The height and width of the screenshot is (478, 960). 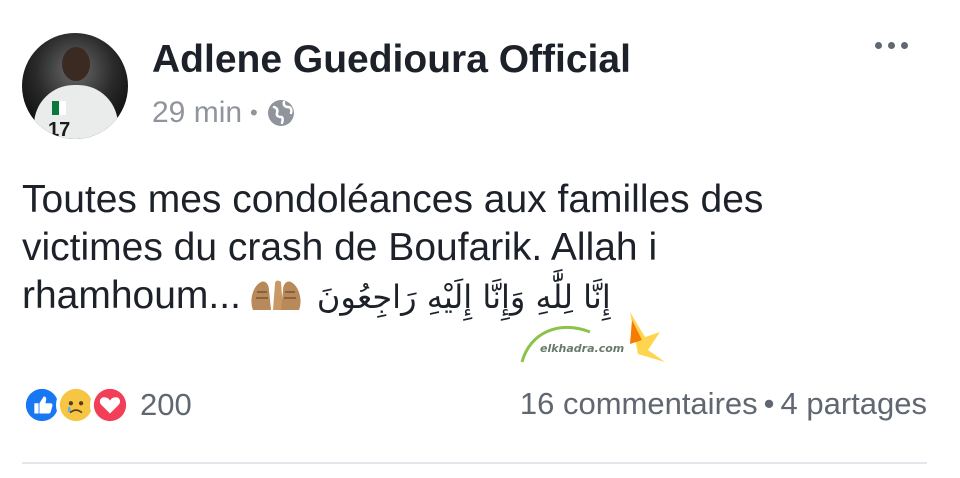 I want to click on avatar-head, so click(x=76, y=64).